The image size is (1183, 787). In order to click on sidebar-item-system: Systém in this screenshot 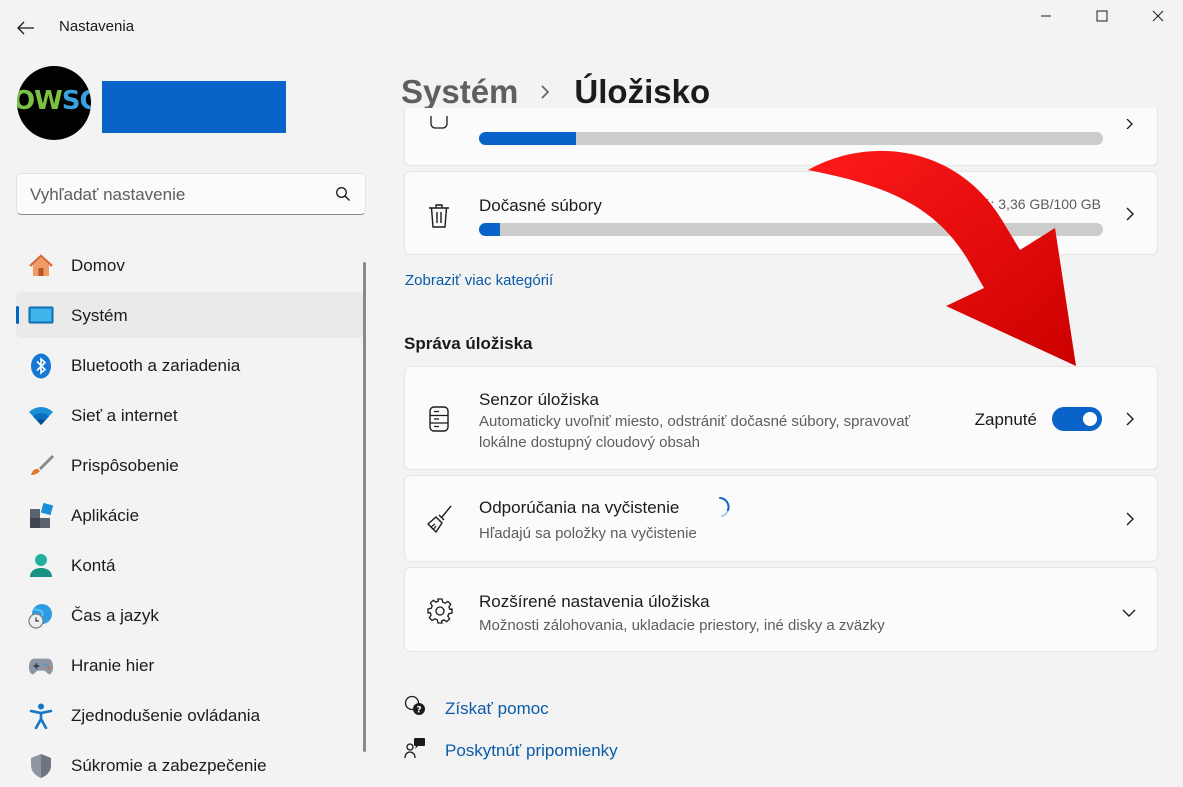, I will do `click(190, 315)`.